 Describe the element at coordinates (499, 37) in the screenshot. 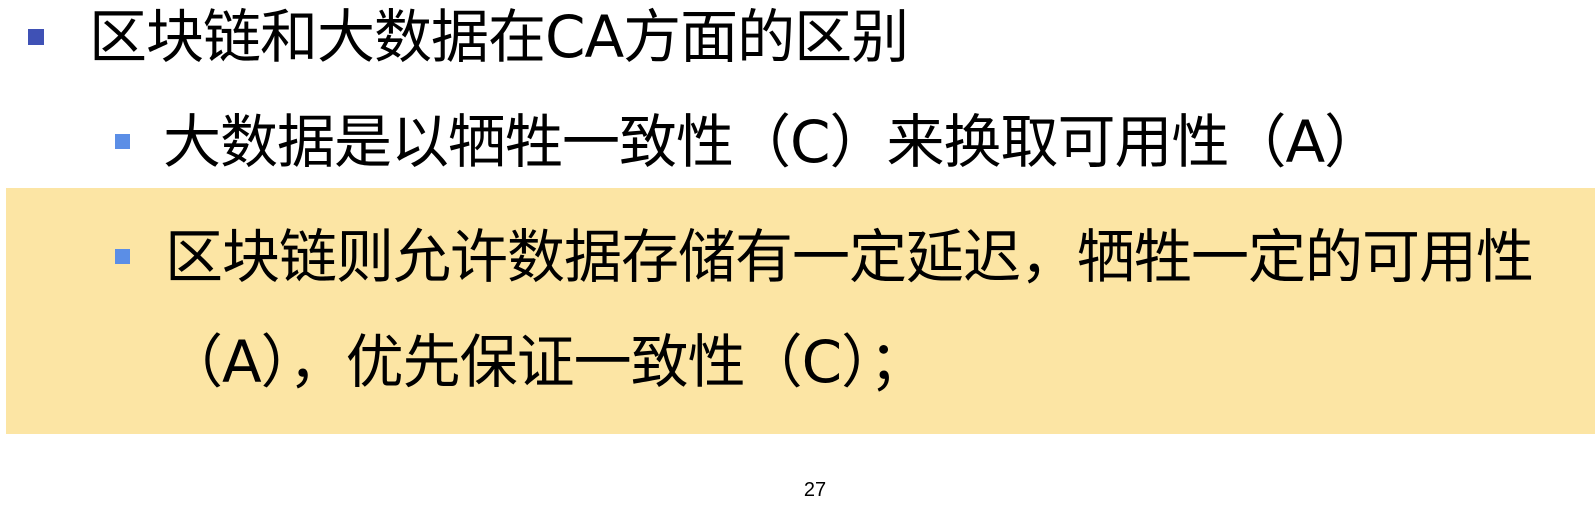

I see `slide-title: 区块链和大数据在CA方面的区别` at that location.